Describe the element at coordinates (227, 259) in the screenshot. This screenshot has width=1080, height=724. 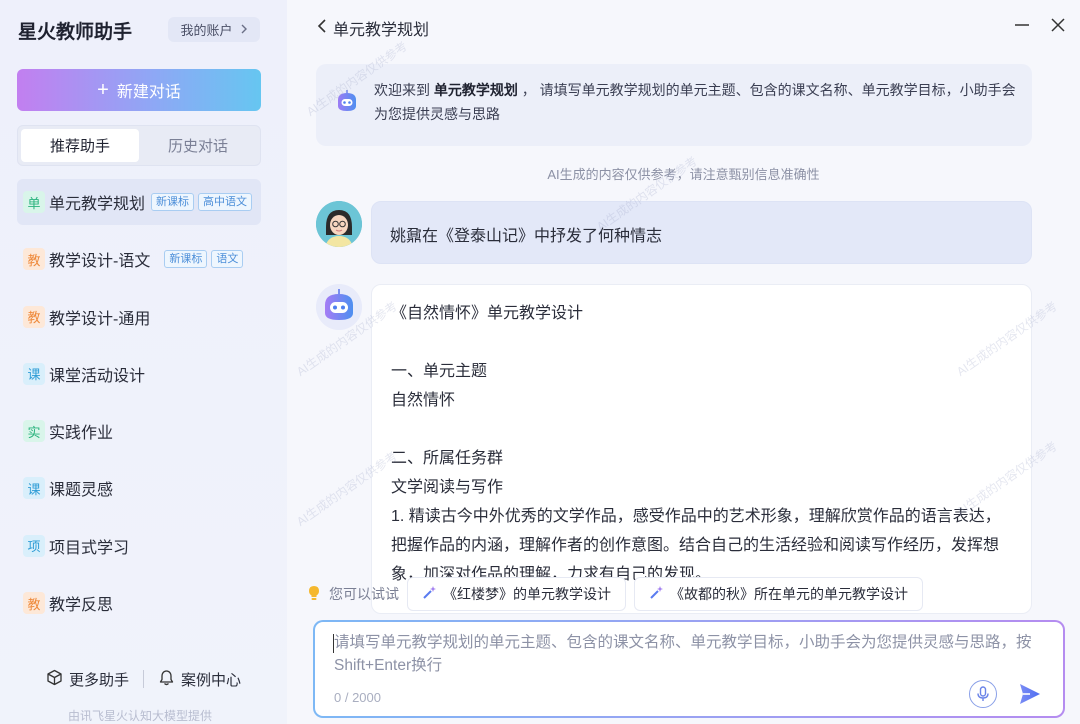
I see `tag-chinese: 语文` at that location.